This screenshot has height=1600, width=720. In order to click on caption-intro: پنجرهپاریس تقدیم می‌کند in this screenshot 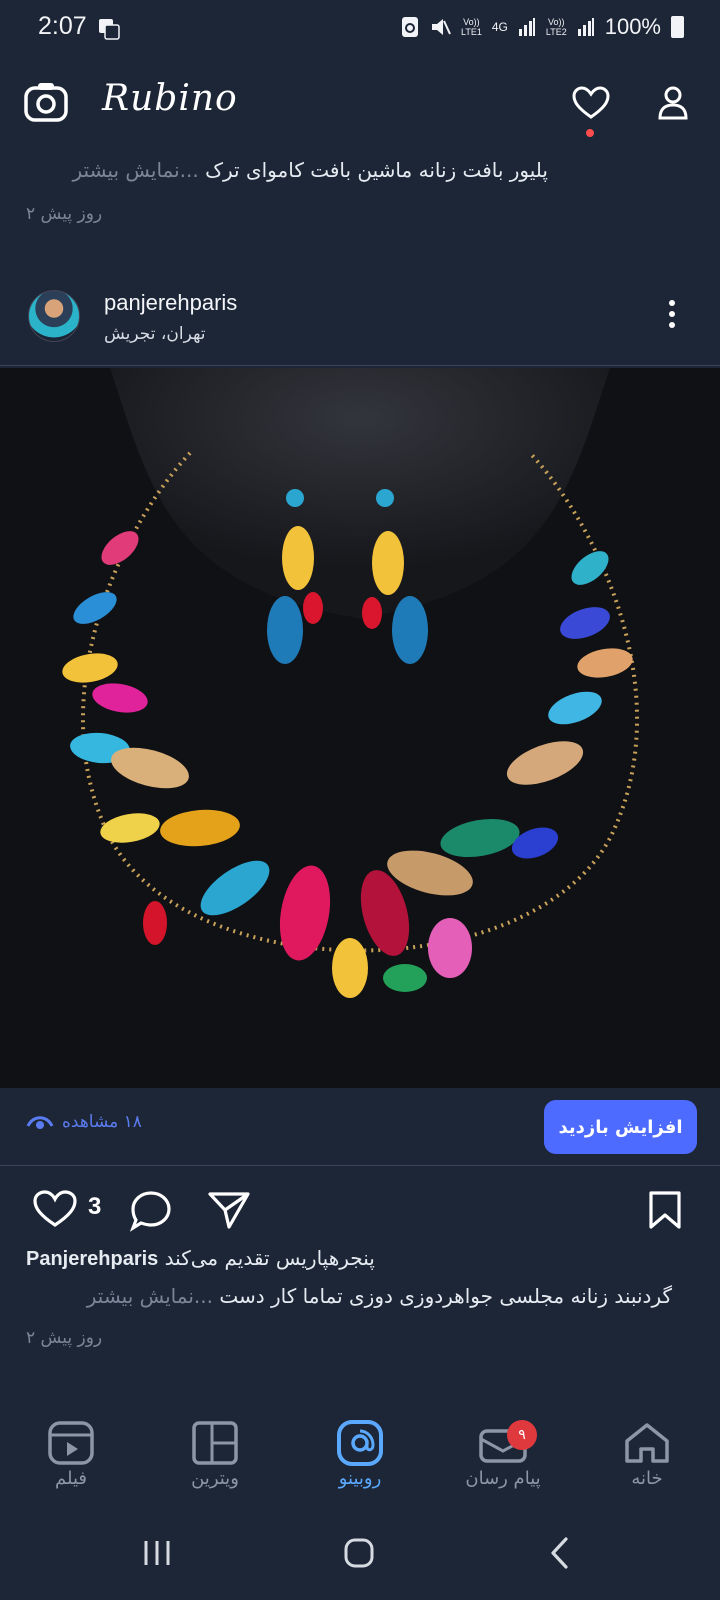, I will do `click(269, 1258)`.